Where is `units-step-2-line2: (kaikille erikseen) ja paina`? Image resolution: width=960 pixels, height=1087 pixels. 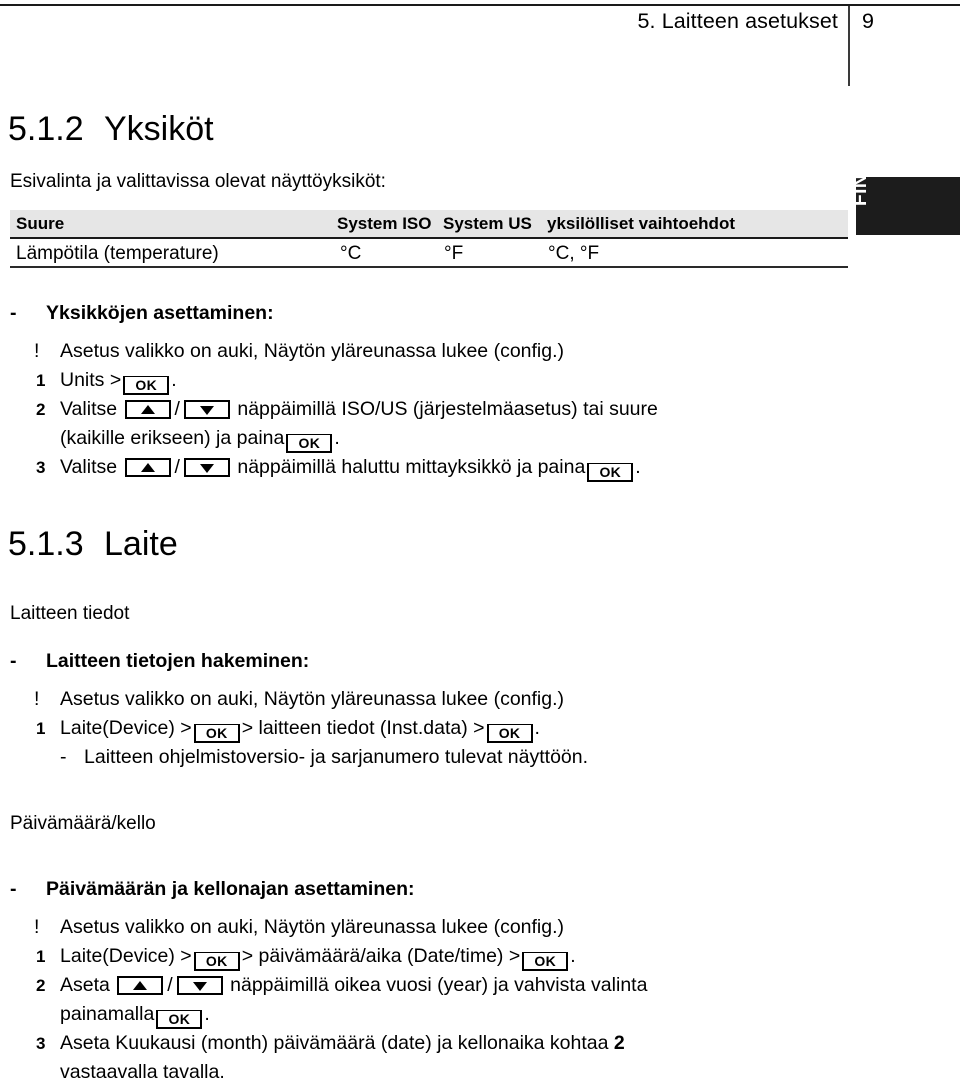
units-step-2-line2: (kaikille erikseen) ja paina is located at coordinates (172, 438).